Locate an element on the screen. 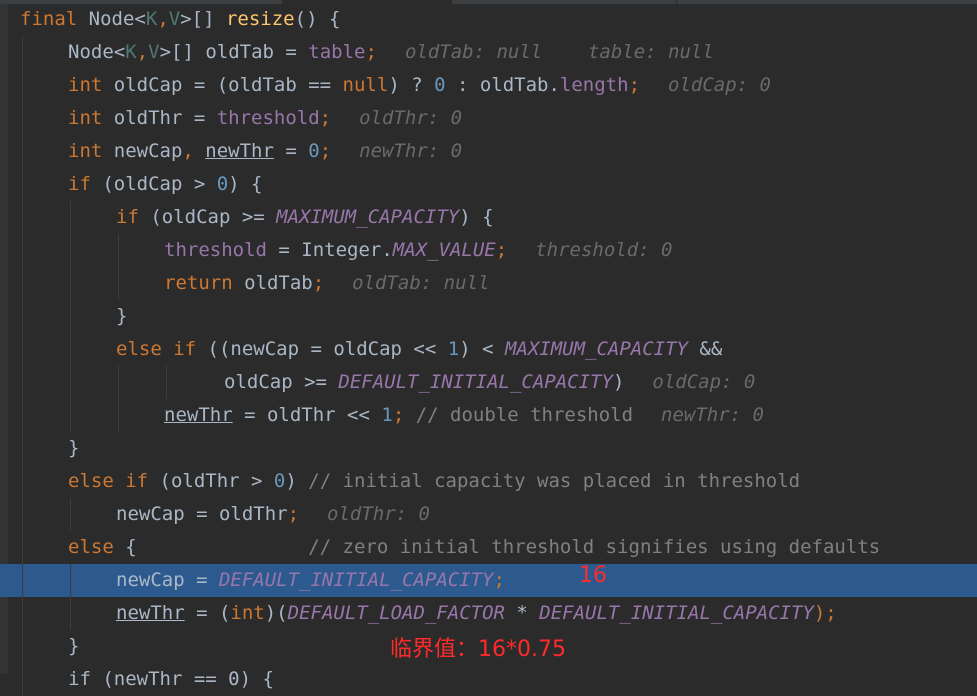 This screenshot has width=977, height=696. code-line: if (oldCap >= MAXIMUM_CAPACITY) { is located at coordinates (488, 217).